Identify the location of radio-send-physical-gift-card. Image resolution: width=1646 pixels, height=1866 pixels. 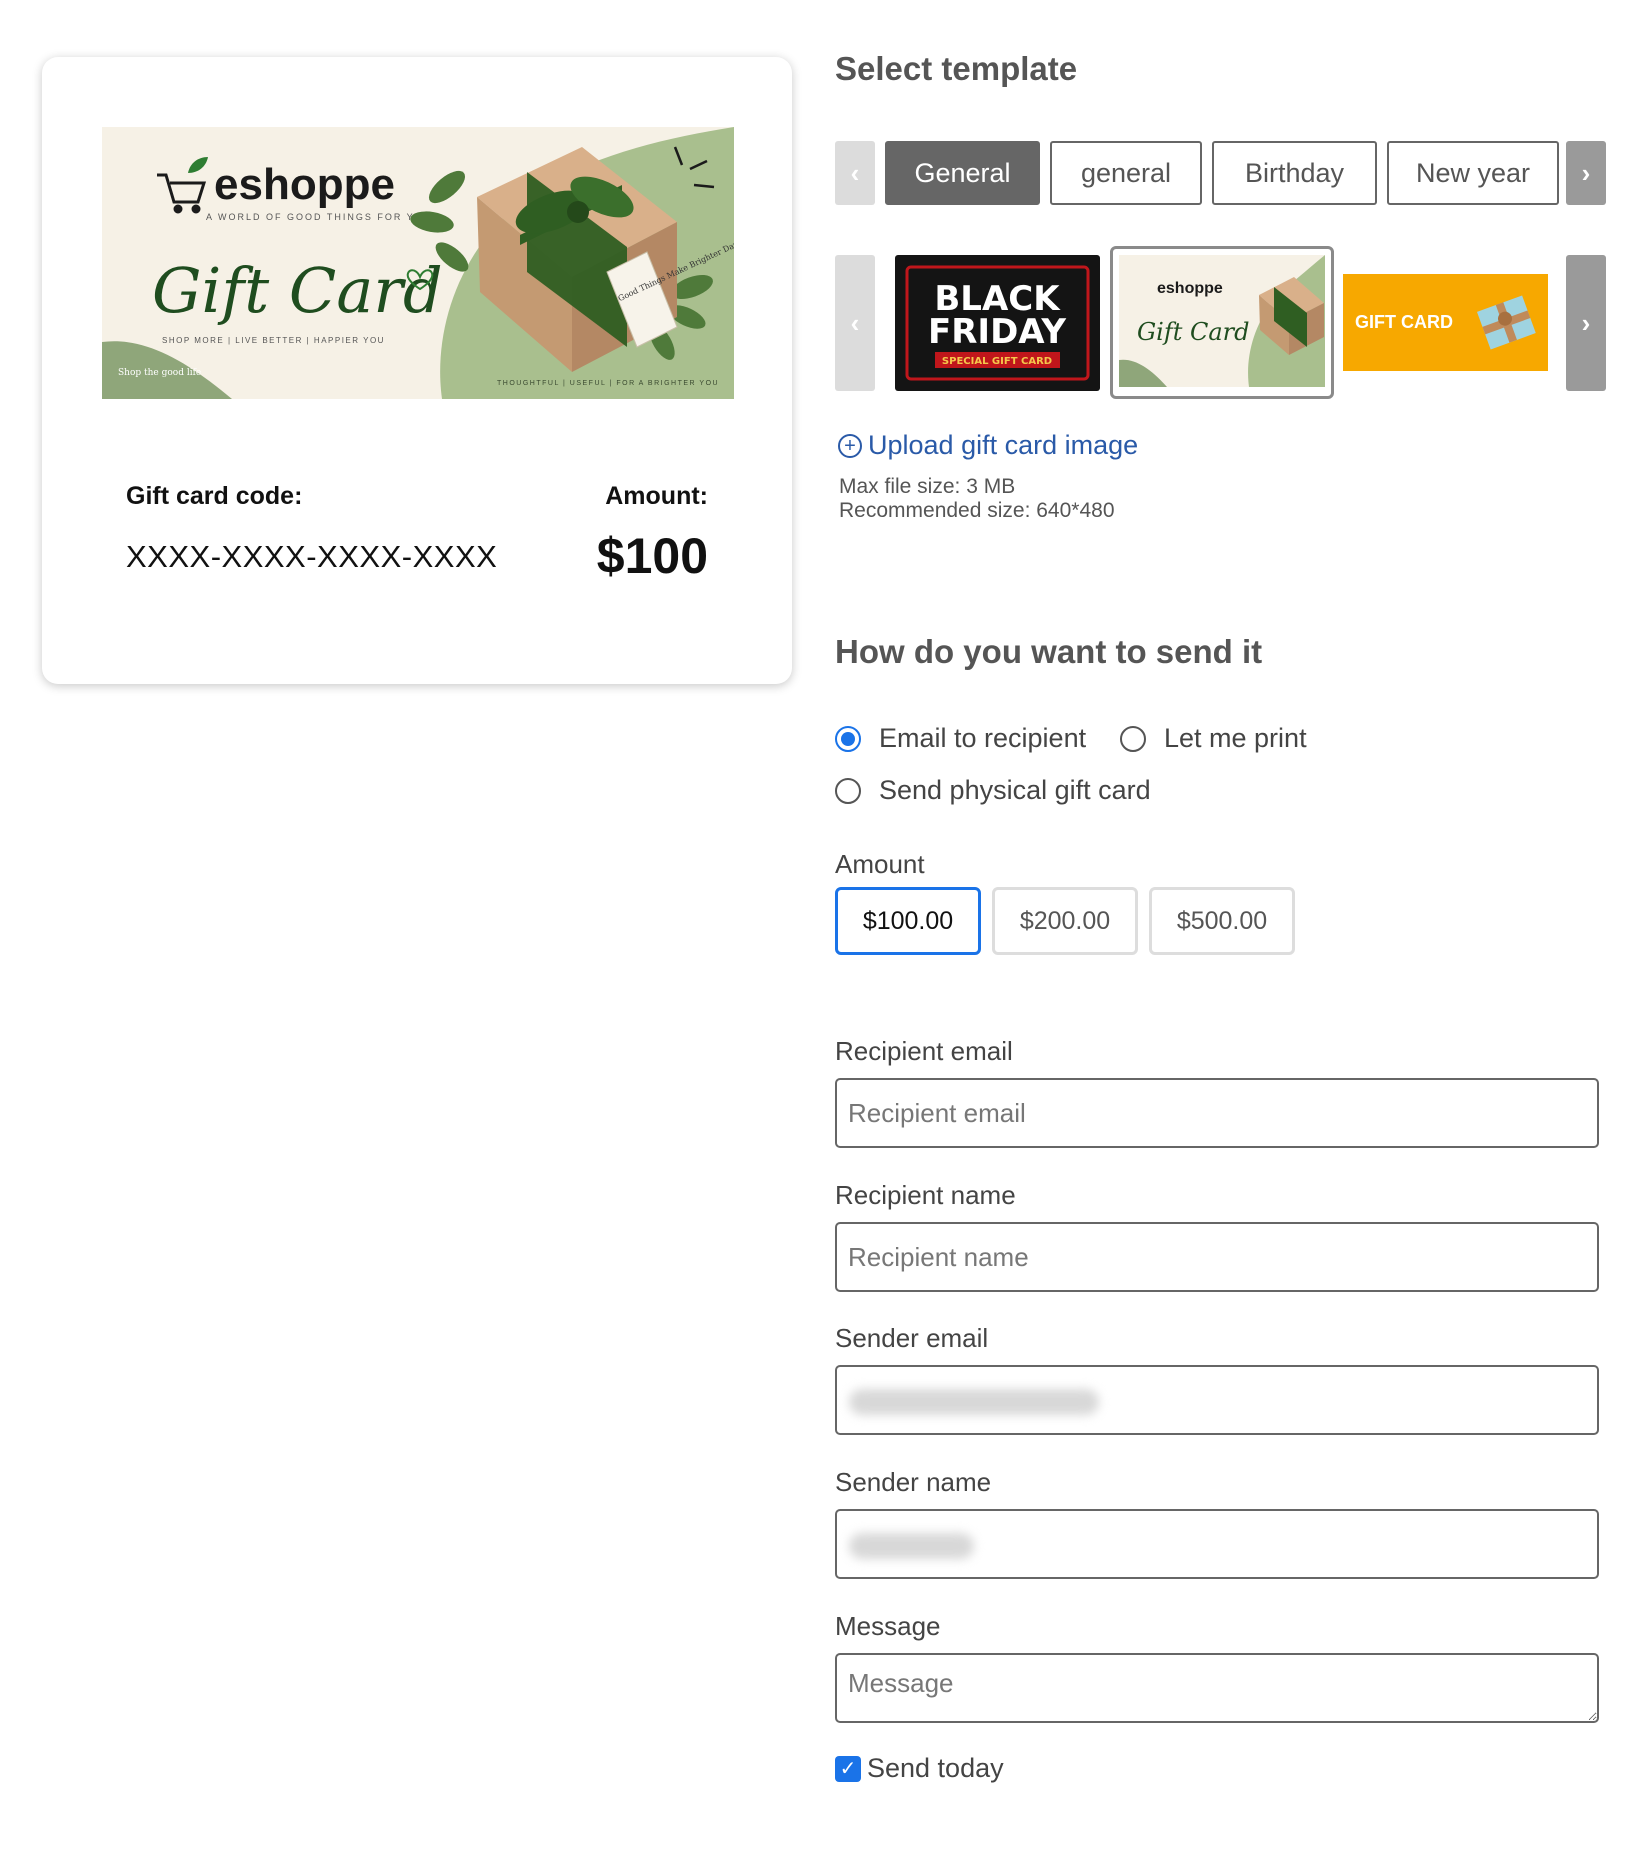
(848, 790).